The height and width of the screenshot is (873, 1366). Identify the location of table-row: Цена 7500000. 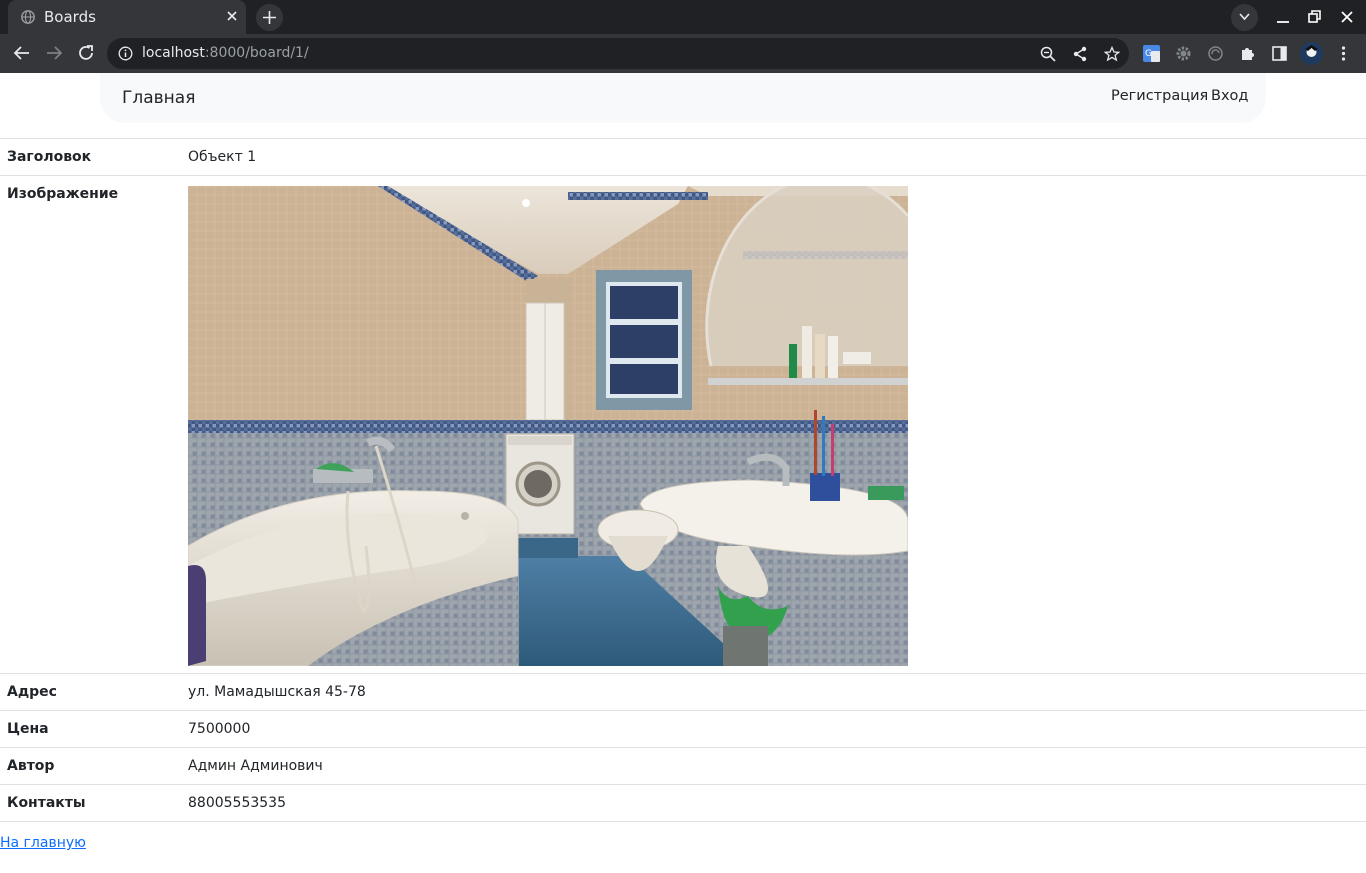
(683, 729).